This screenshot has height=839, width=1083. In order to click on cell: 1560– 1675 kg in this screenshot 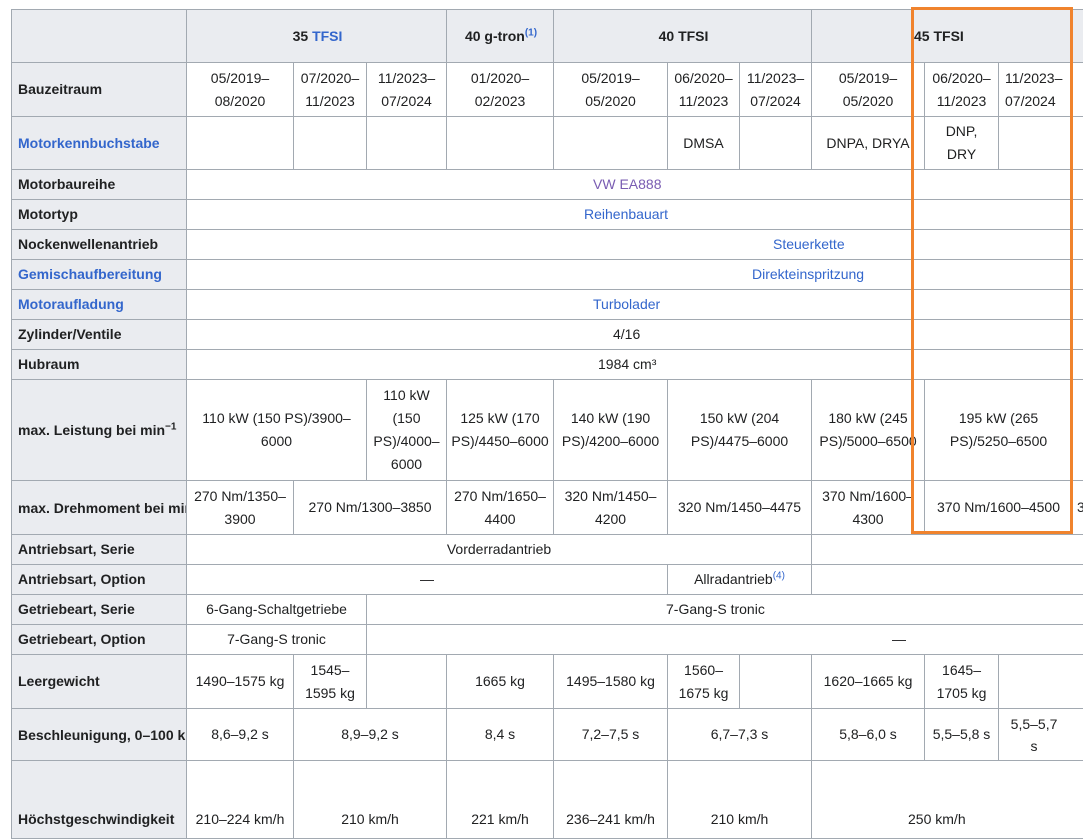, I will do `click(704, 682)`.